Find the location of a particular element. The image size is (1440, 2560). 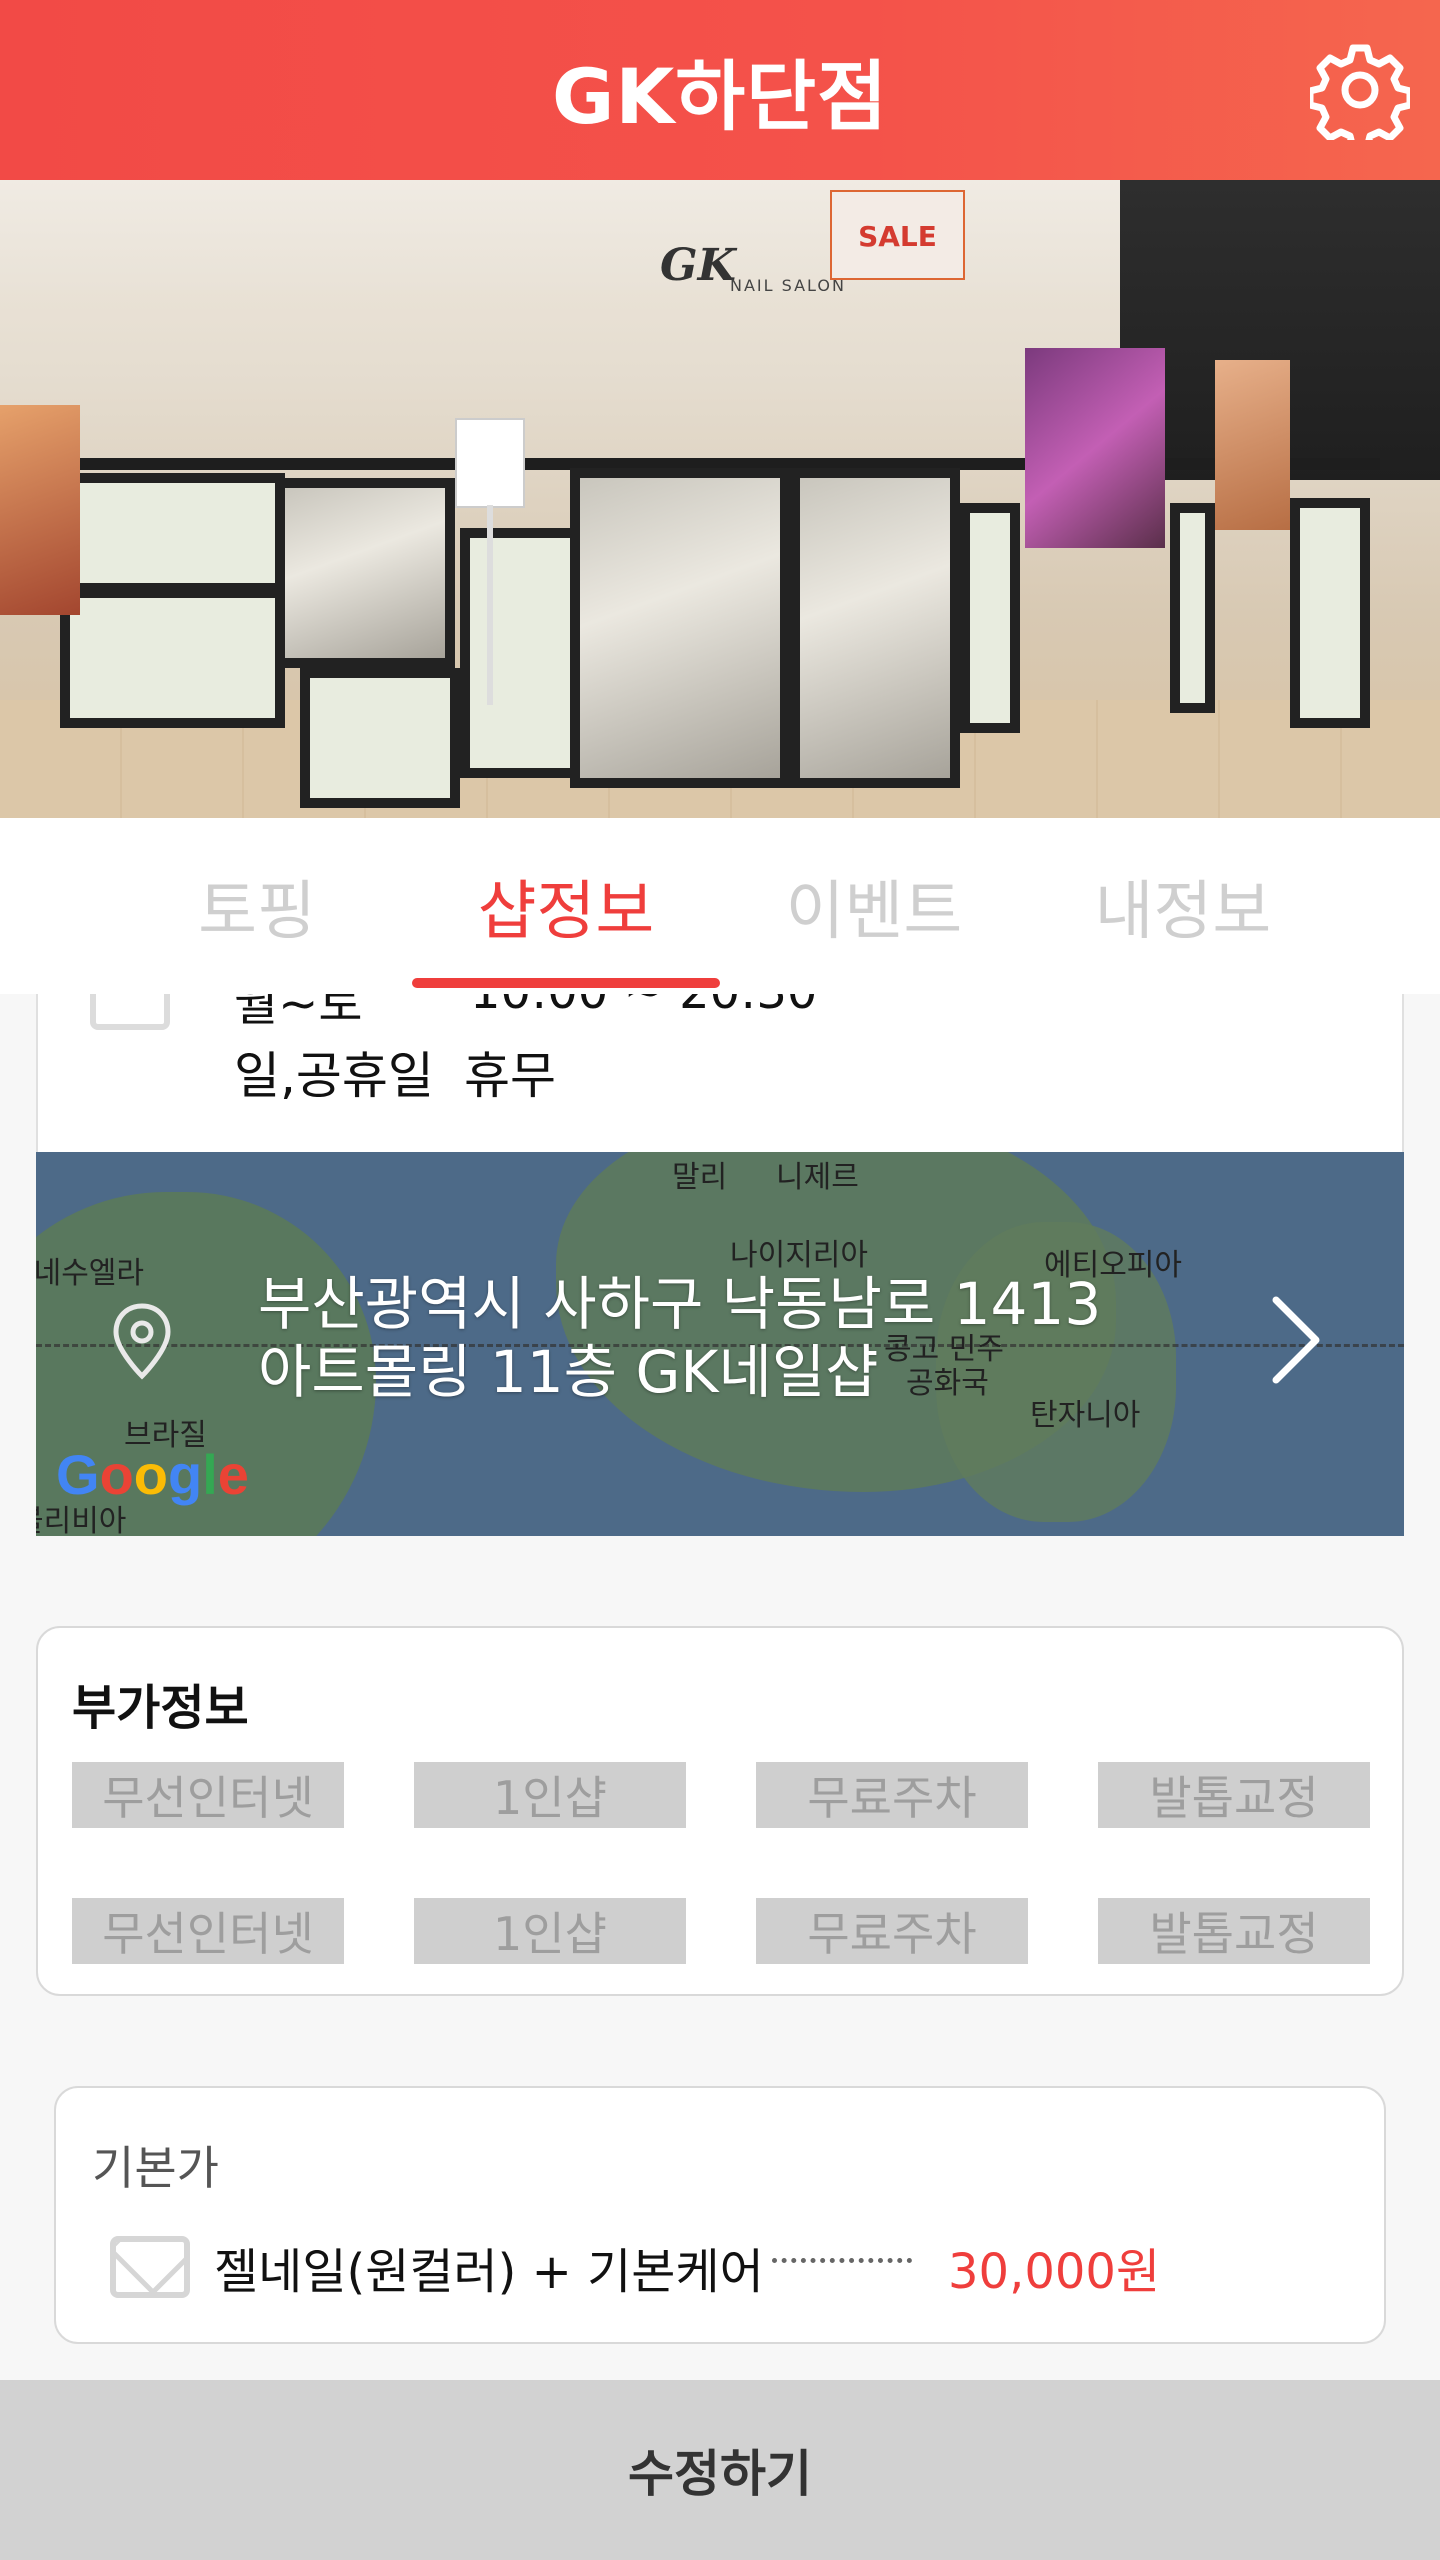

hours-time: 10:00 ~ 20:30 is located at coordinates (643, 1007).